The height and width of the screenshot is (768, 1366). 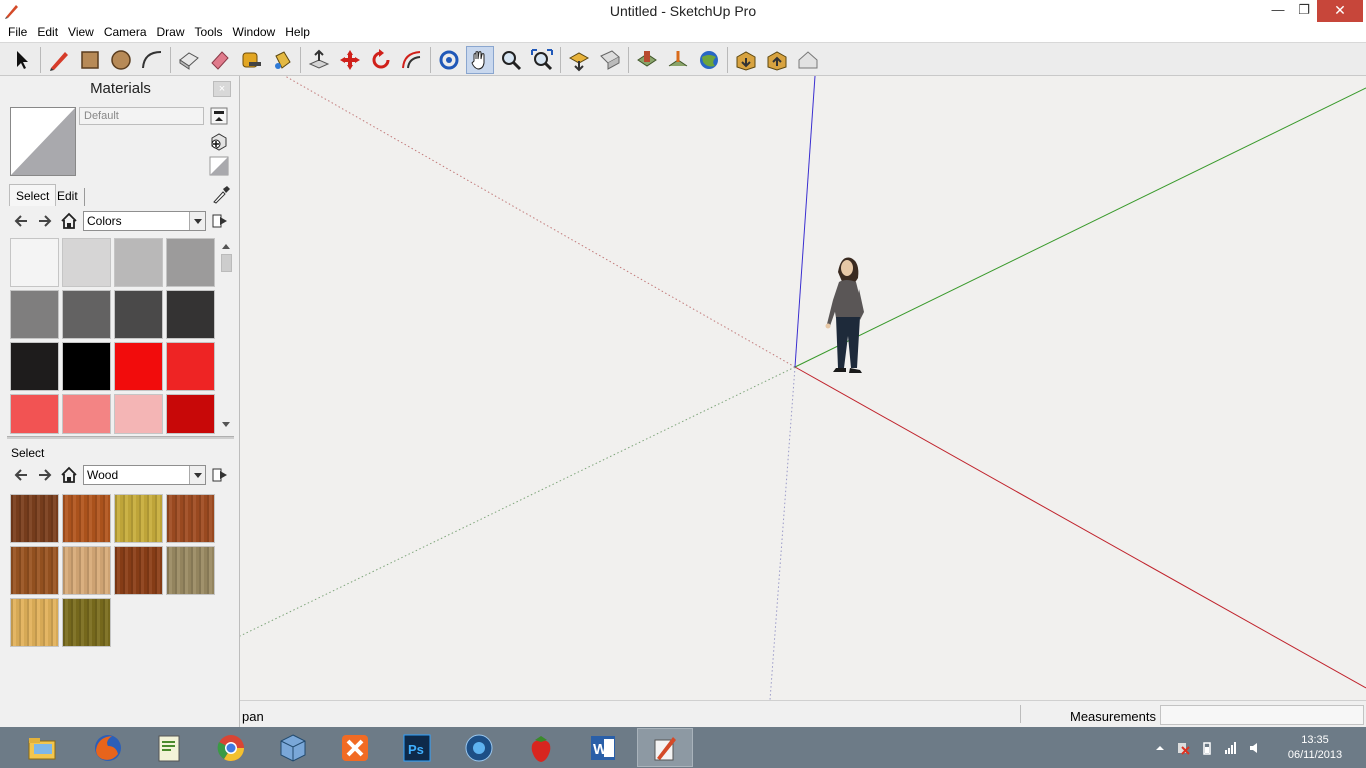 What do you see at coordinates (254, 32) in the screenshot?
I see `menu-window: Window` at bounding box center [254, 32].